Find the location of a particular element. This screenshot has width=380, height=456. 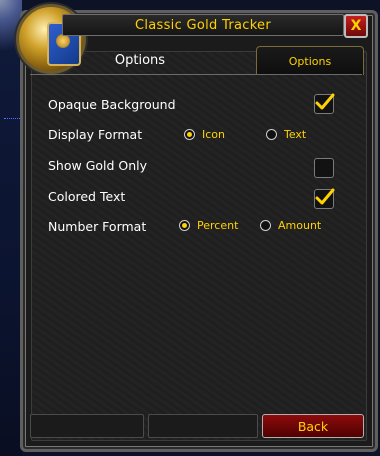

colored-text-checkbox is located at coordinates (324, 198).